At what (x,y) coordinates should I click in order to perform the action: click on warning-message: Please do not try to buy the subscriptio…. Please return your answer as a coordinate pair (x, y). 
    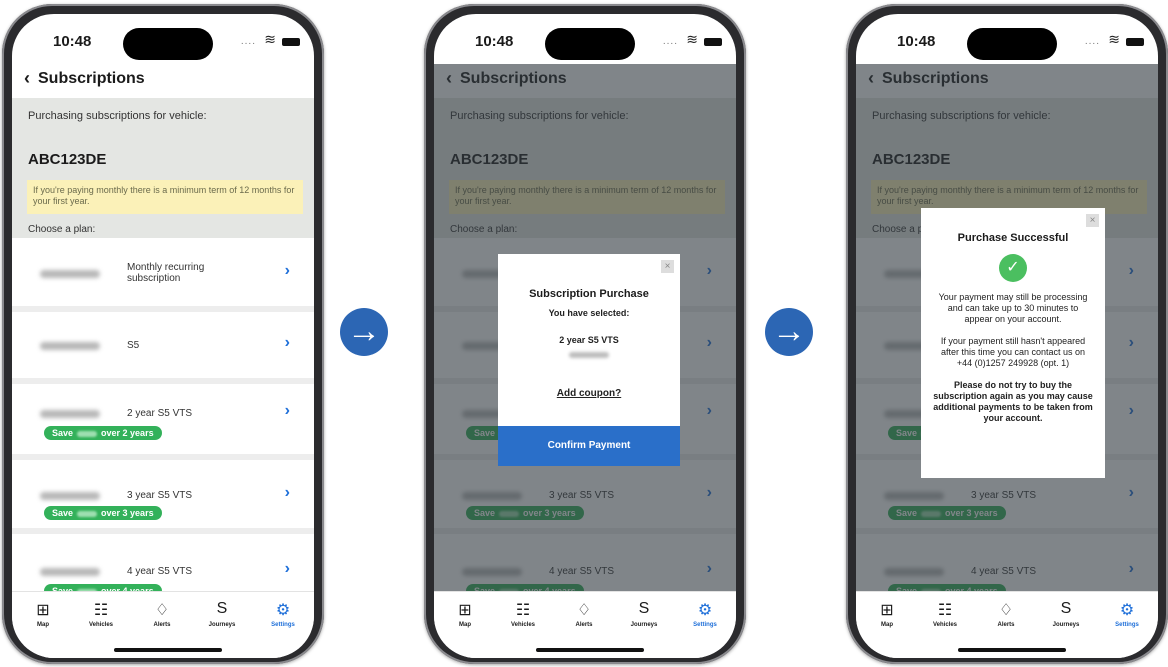
    Looking at the image, I should click on (1013, 401).